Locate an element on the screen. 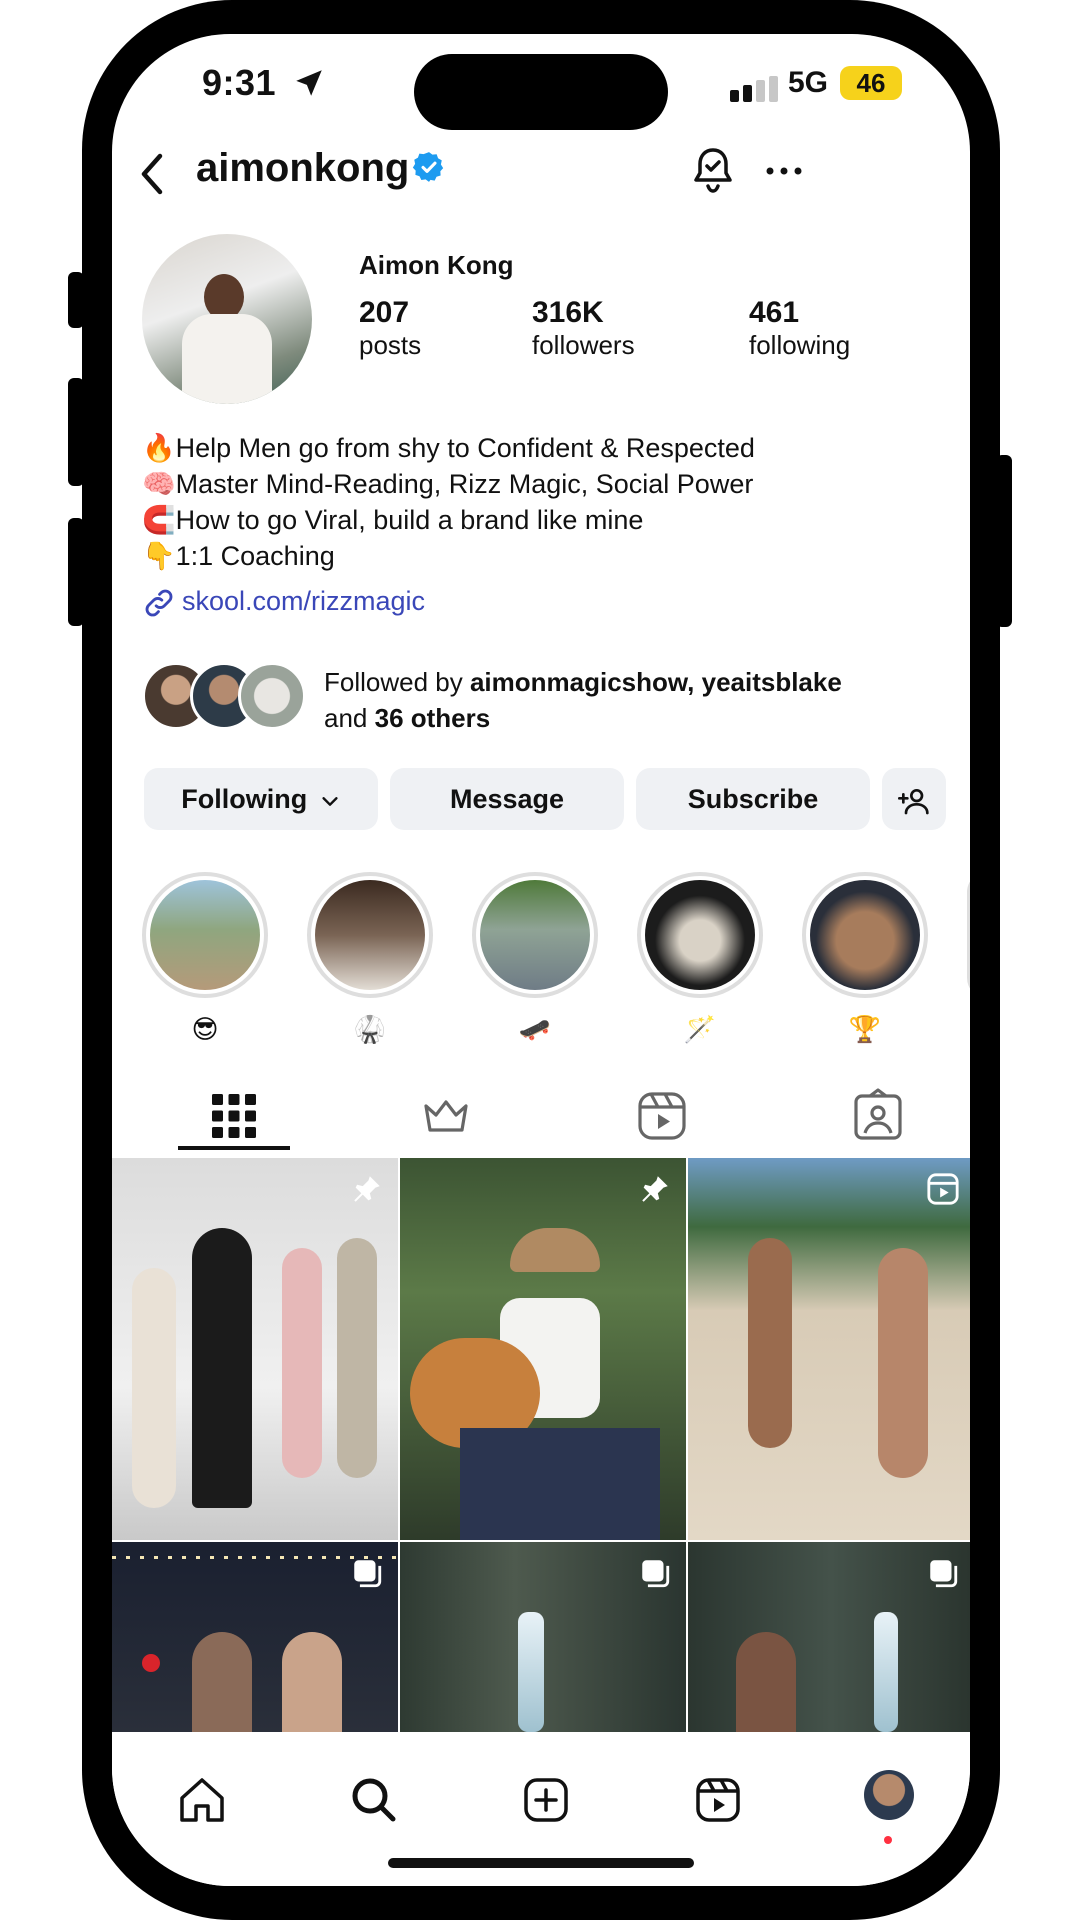  home-indicator is located at coordinates (541, 1863).